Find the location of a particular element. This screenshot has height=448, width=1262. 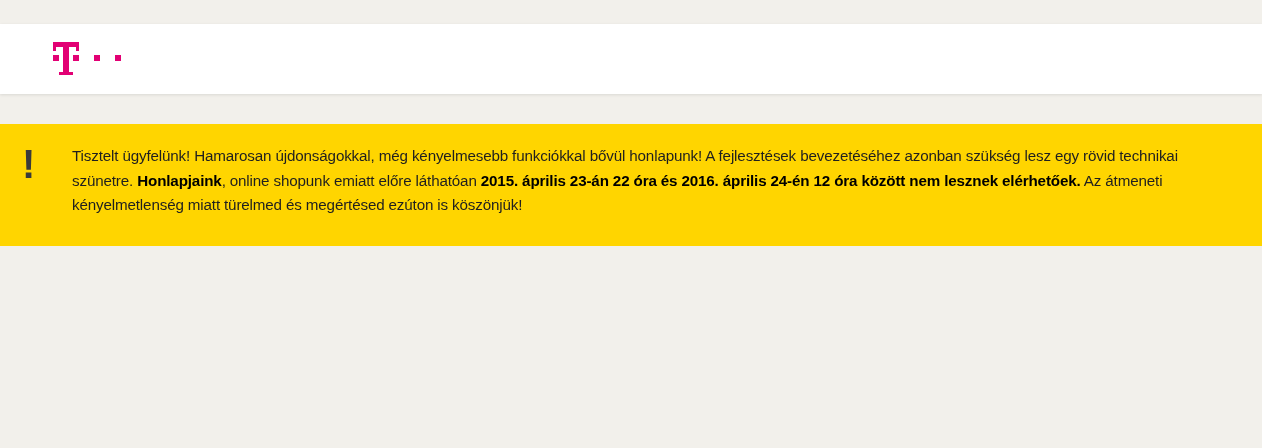

warning-icon: ! is located at coordinates (46, 164).